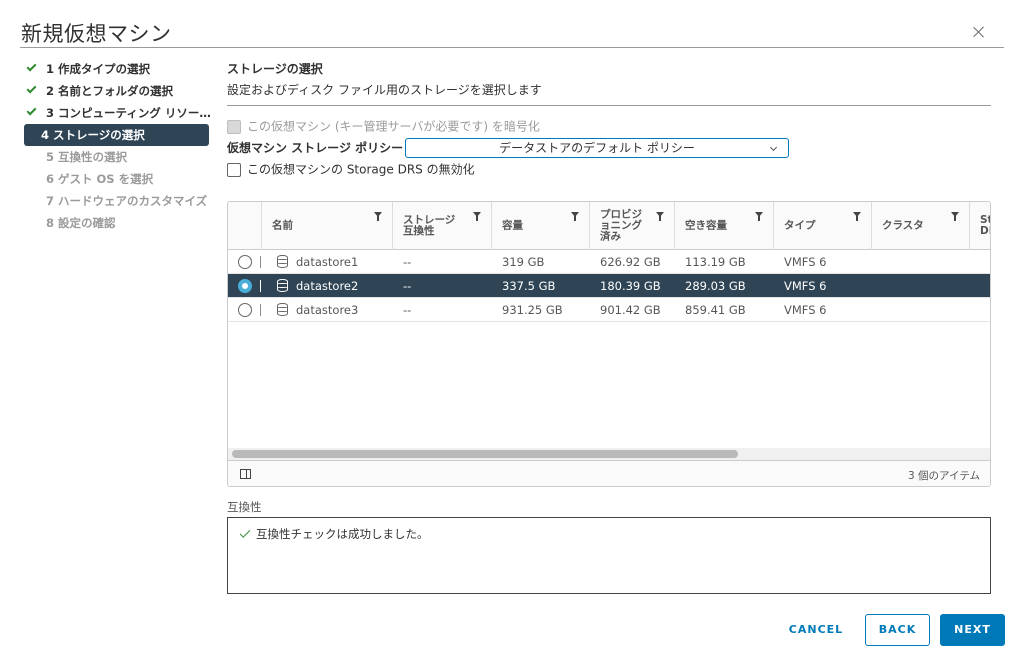 The image size is (1024, 666). What do you see at coordinates (715, 286) in the screenshot?
I see `cell-free: 289.03 GB` at bounding box center [715, 286].